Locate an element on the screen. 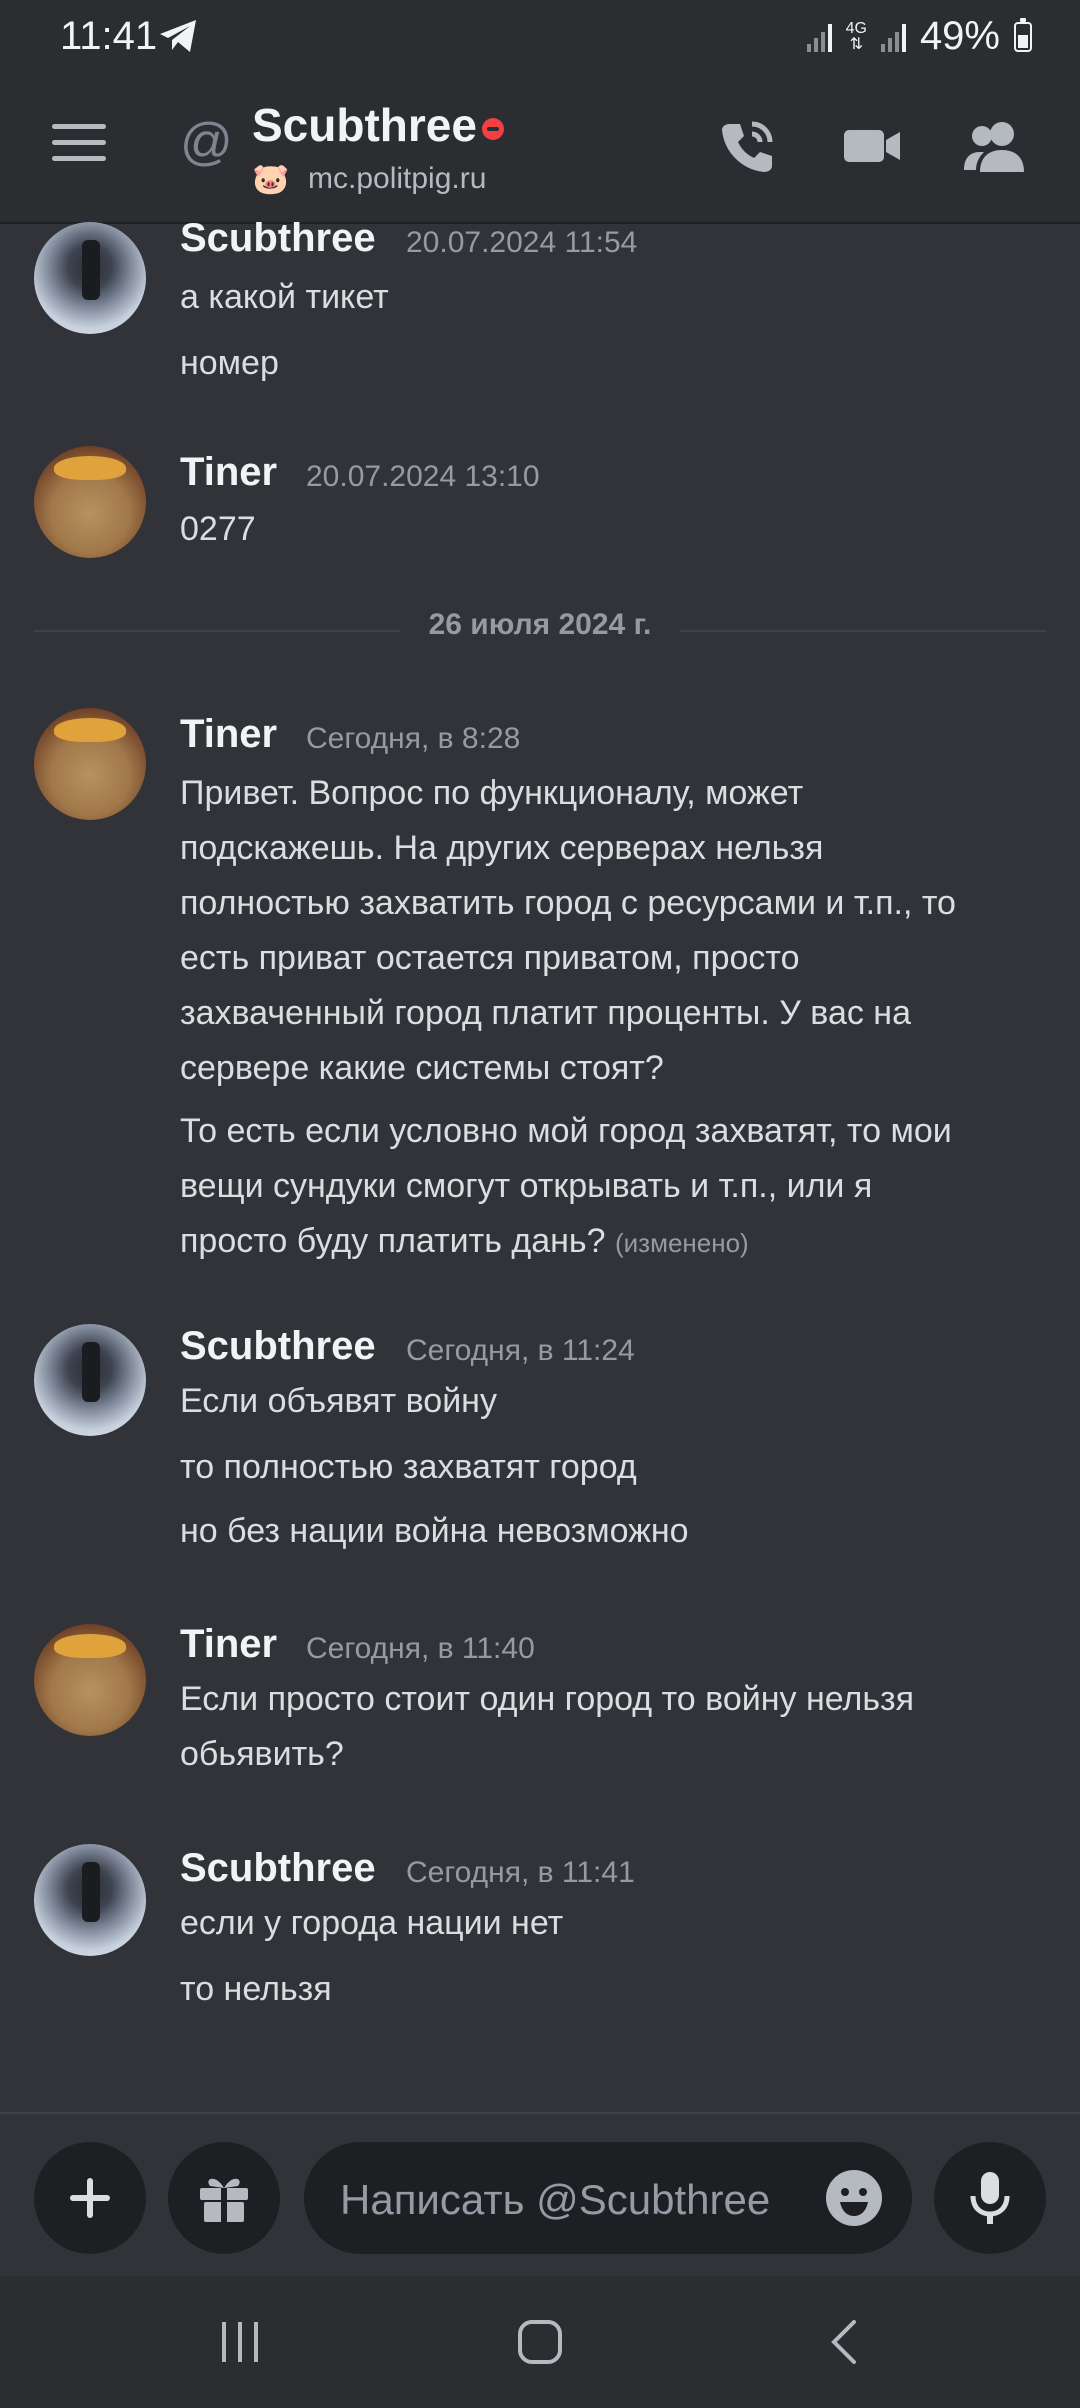 The width and height of the screenshot is (1080, 2408). gift-button is located at coordinates (224, 2198).